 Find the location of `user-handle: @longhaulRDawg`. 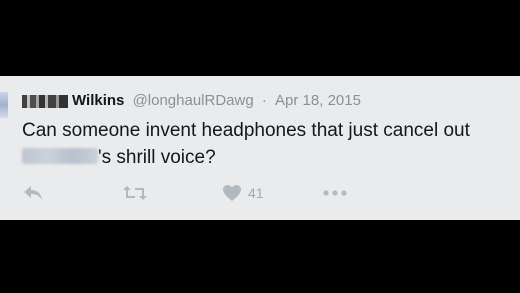

user-handle: @longhaulRDawg is located at coordinates (193, 100).